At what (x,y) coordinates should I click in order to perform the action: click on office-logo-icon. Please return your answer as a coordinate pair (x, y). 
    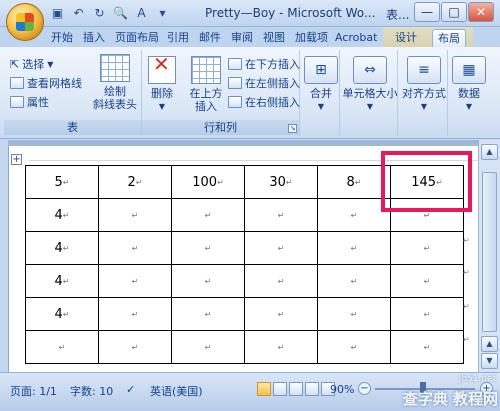
    Looking at the image, I should click on (25, 22).